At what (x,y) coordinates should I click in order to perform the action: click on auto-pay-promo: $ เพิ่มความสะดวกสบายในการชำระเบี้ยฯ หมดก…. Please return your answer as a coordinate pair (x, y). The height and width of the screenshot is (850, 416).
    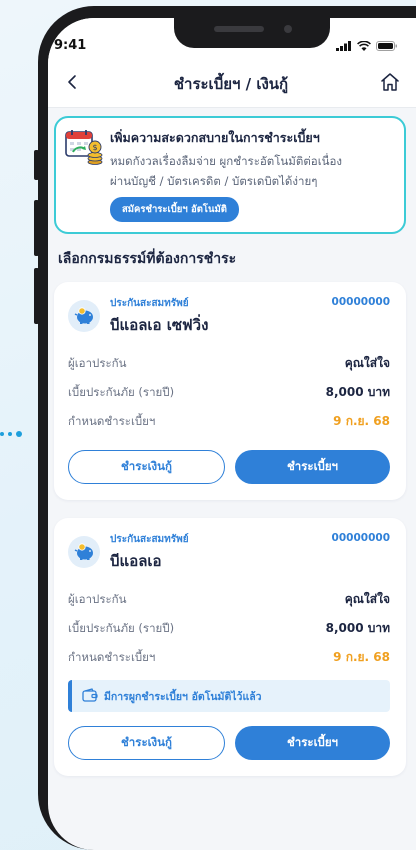
    Looking at the image, I should click on (230, 175).